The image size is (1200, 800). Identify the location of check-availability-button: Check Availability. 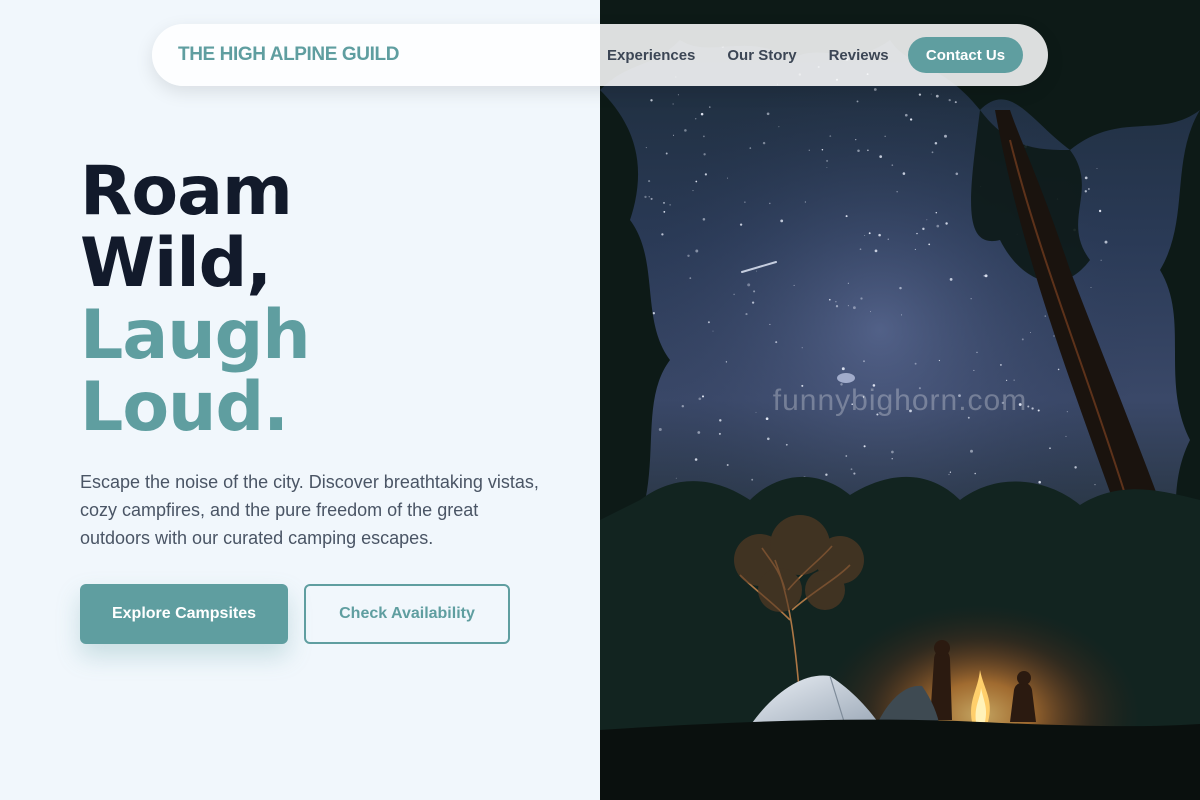
(407, 614).